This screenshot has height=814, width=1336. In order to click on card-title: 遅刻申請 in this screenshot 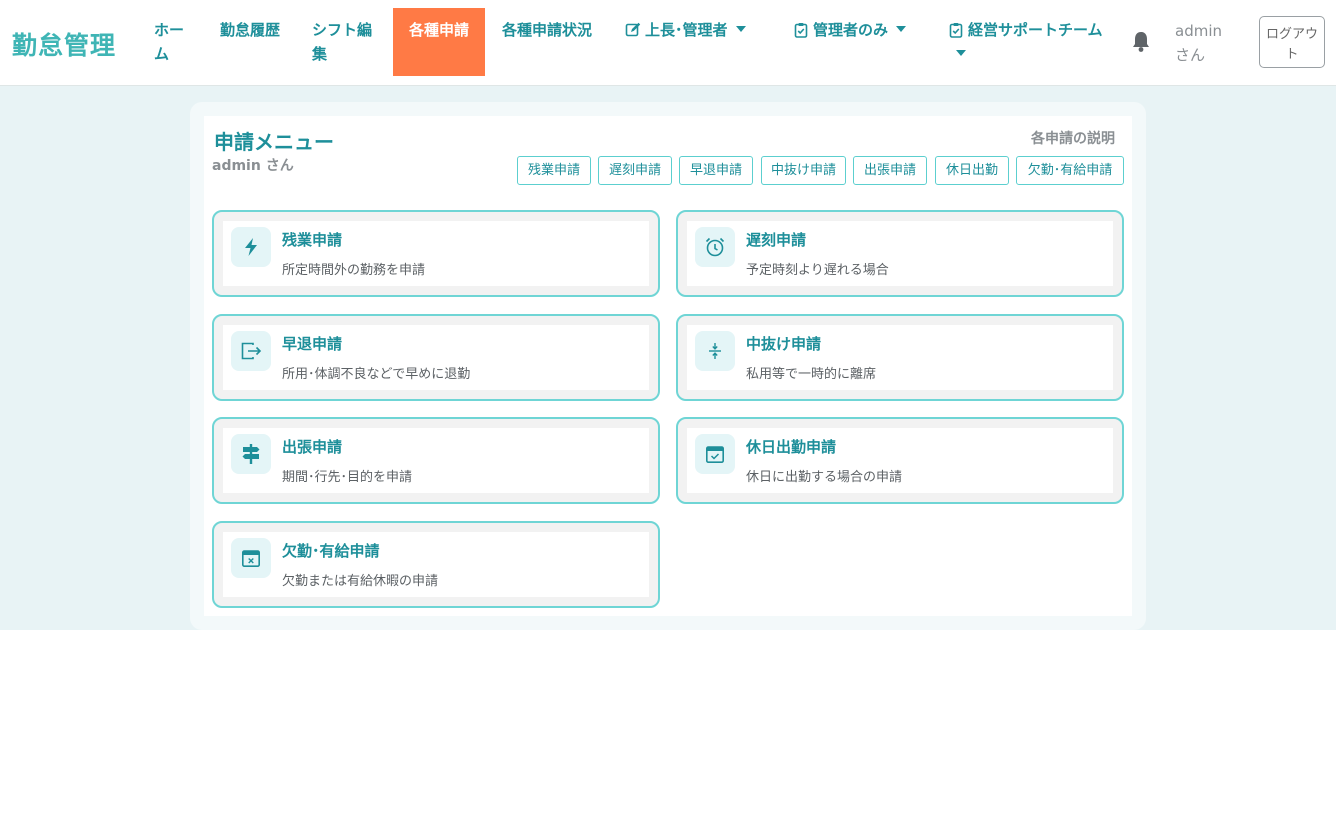, I will do `click(776, 240)`.